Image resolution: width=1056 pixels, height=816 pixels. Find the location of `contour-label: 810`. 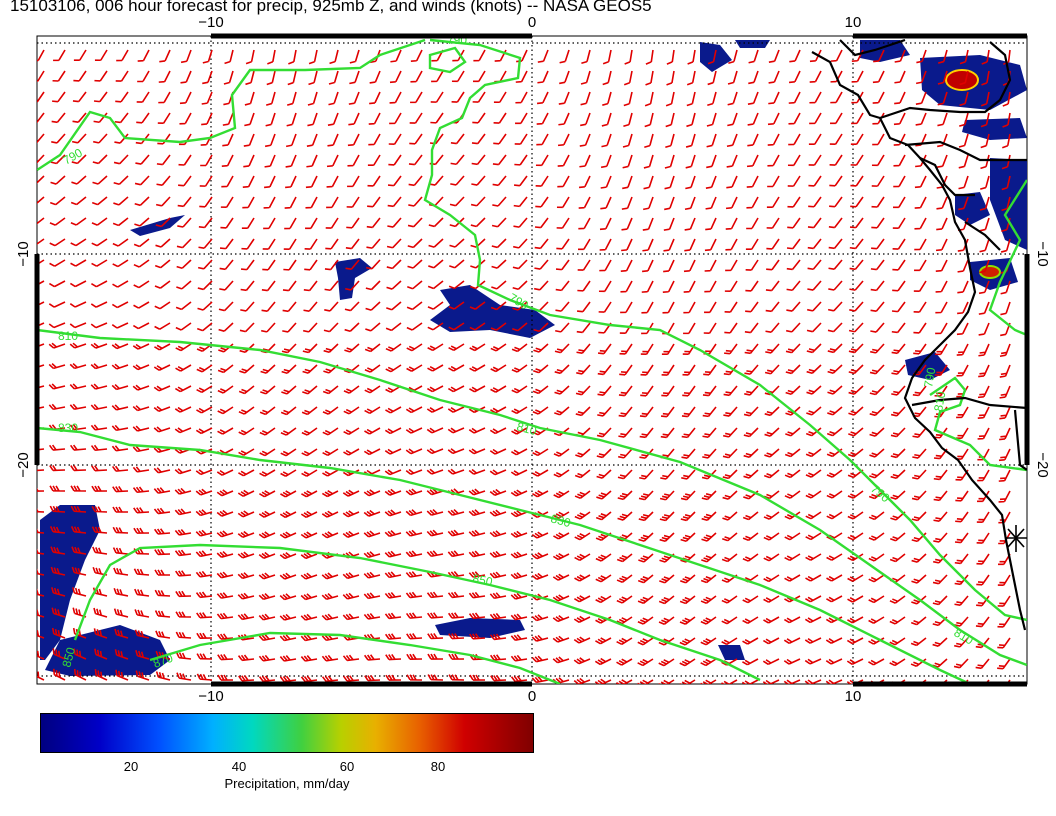

contour-label: 810 is located at coordinates (68, 336).